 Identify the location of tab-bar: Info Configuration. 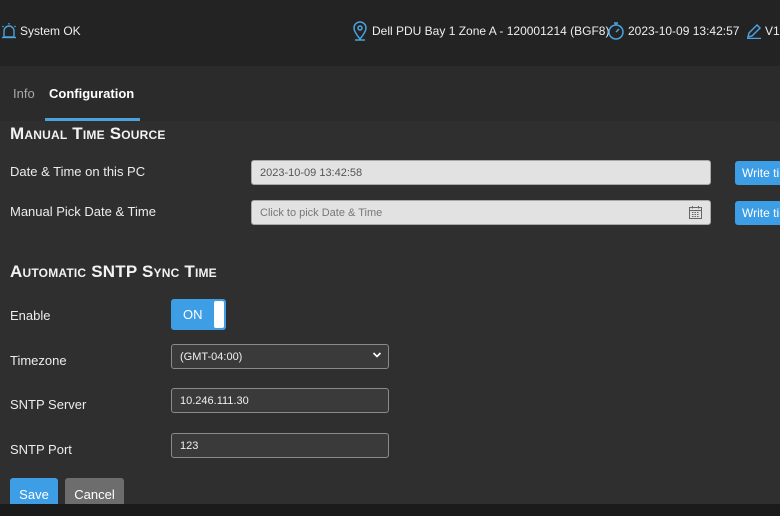
(390, 93).